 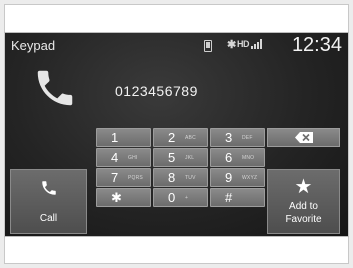 I want to click on key-letters: JKL, so click(x=190, y=158).